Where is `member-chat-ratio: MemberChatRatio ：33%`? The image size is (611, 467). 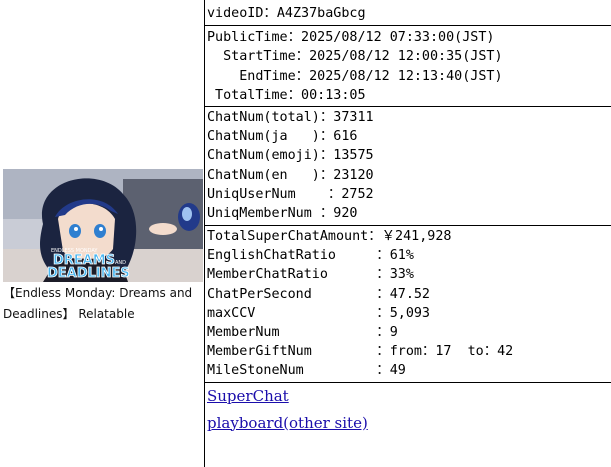 member-chat-ratio: MemberChatRatio ：33% is located at coordinates (310, 275).